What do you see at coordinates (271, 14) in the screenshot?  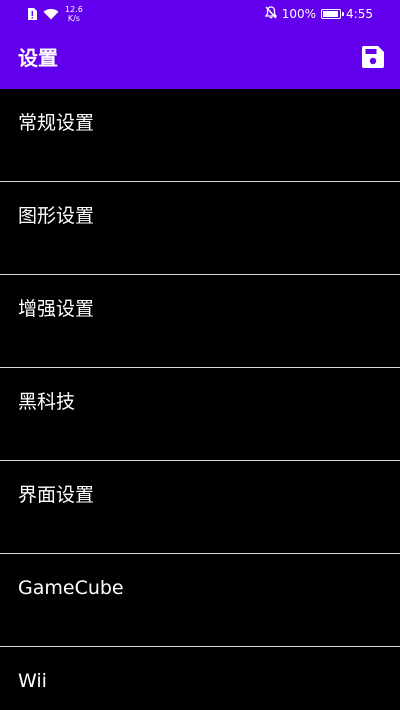 I see `mute-icon` at bounding box center [271, 14].